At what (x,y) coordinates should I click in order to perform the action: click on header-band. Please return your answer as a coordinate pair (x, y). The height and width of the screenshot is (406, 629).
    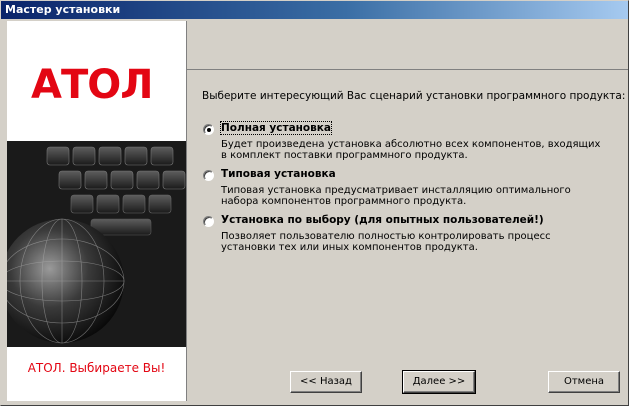
    Looking at the image, I should click on (407, 45).